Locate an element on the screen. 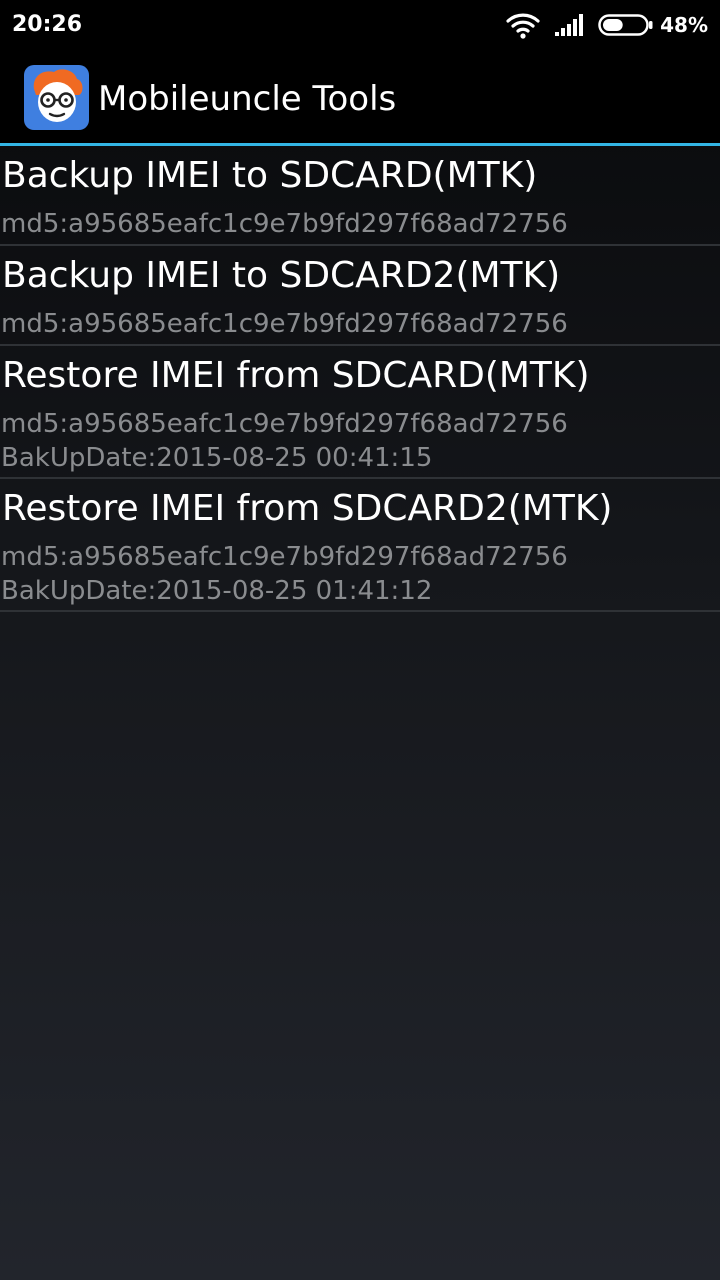 The width and height of the screenshot is (720, 1280). item-title: Restore IMEI from SDCARD(MTK) is located at coordinates (296, 375).